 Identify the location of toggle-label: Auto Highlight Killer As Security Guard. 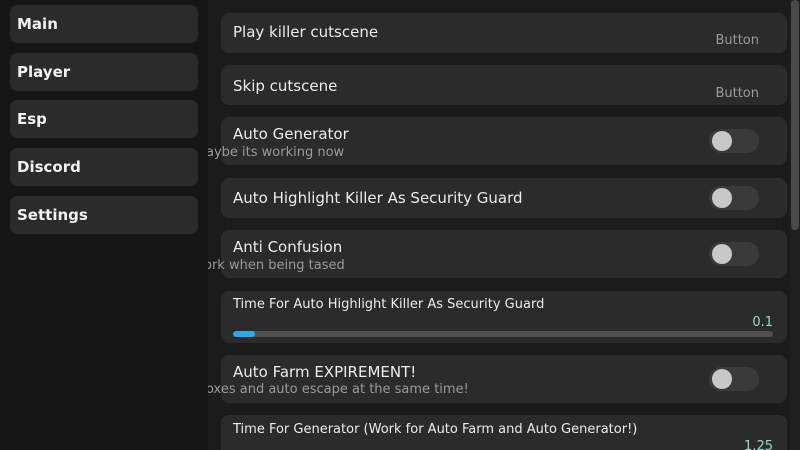
(378, 198).